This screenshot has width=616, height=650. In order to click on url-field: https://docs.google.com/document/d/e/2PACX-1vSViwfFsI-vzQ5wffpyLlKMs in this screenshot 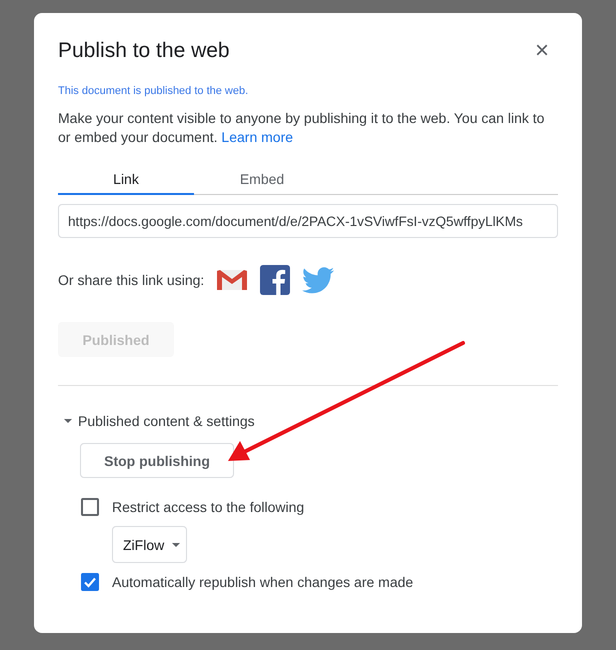, I will do `click(308, 221)`.